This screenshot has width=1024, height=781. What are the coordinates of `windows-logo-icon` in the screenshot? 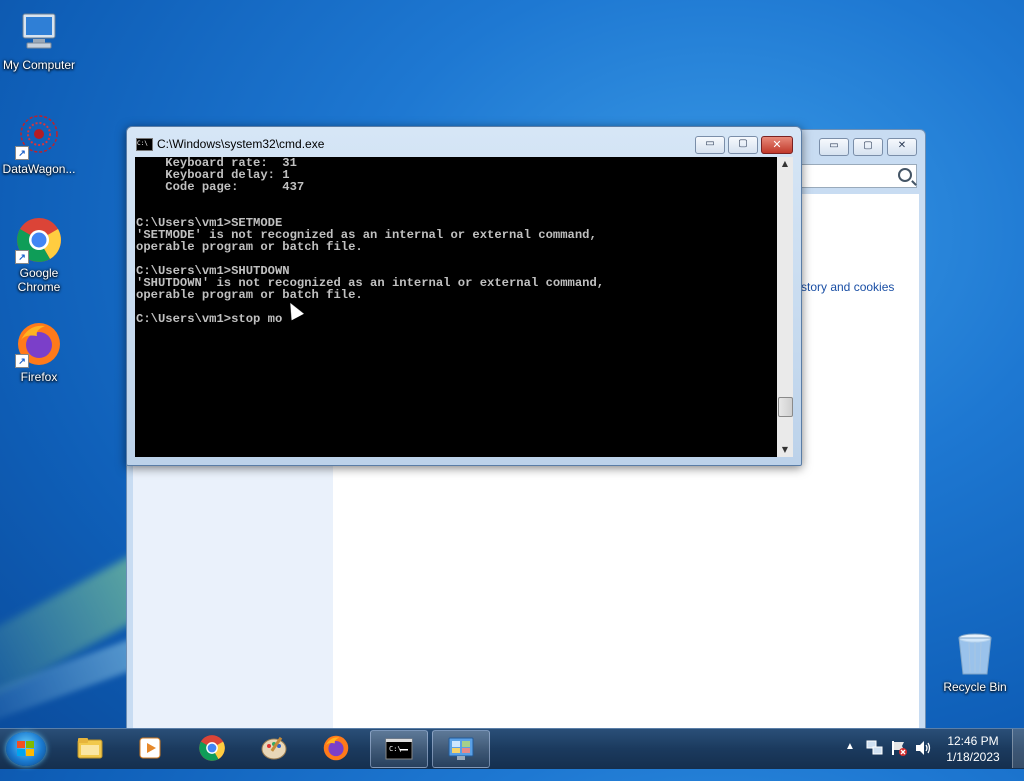 It's located at (26, 749).